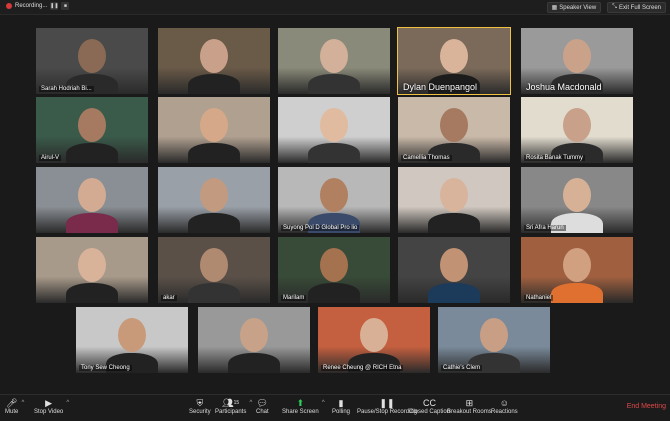 This screenshot has height=421, width=670. What do you see at coordinates (577, 200) in the screenshot?
I see `participant-video-tile: Sri Afra Harun` at bounding box center [577, 200].